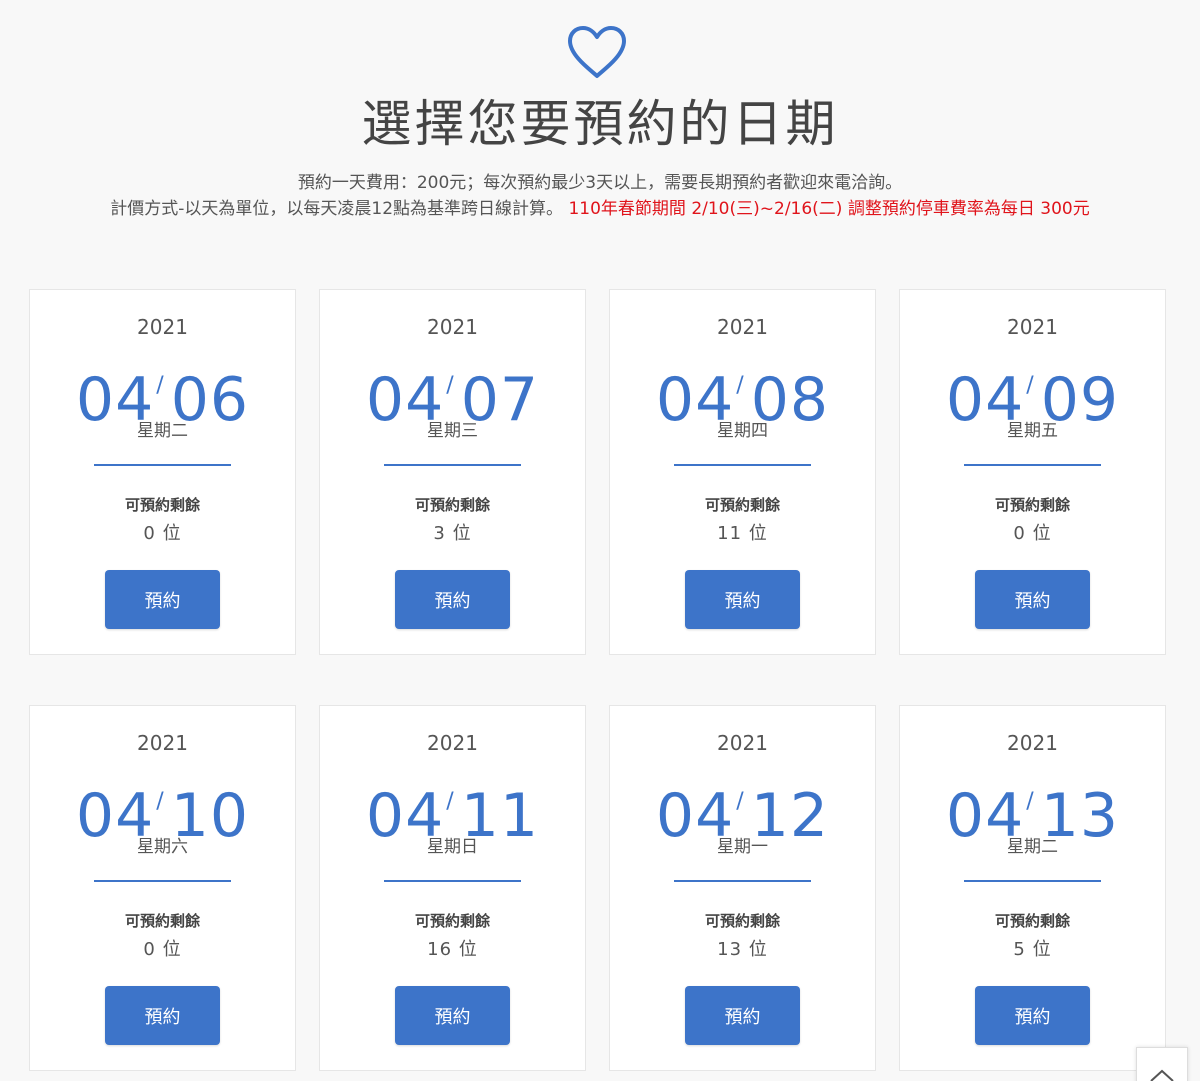 This screenshot has width=1200, height=1081. What do you see at coordinates (600, 183) in the screenshot?
I see `fee-info: 預約一天費用：200元；每次預約最少3天以上，需要長期預約者歡迎來電洽詢。` at bounding box center [600, 183].